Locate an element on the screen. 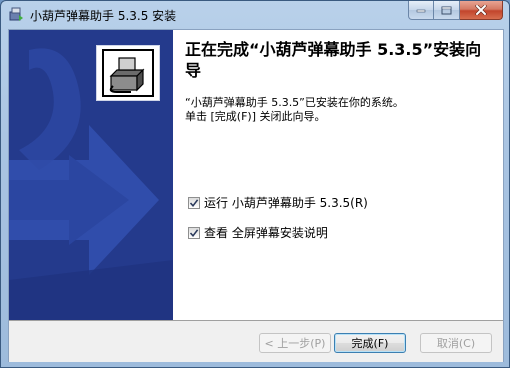  view-readme-checkbox is located at coordinates (194, 232).